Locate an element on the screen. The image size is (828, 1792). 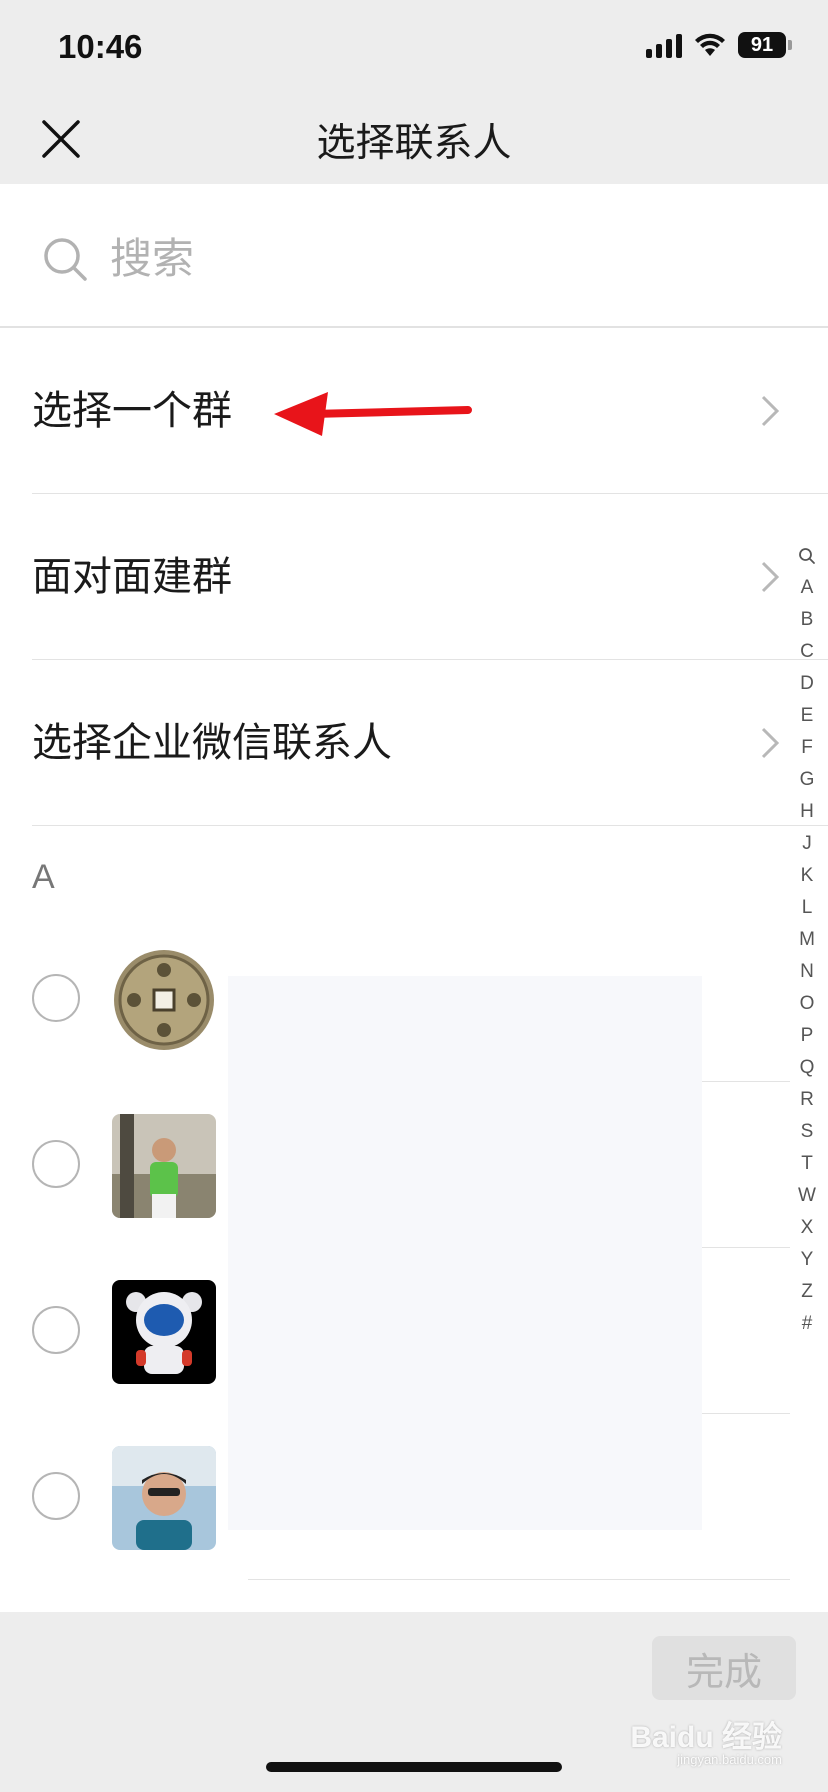
menu-enterprise-wechat-contacts: 选择企业微信联系人 is located at coordinates (414, 743).